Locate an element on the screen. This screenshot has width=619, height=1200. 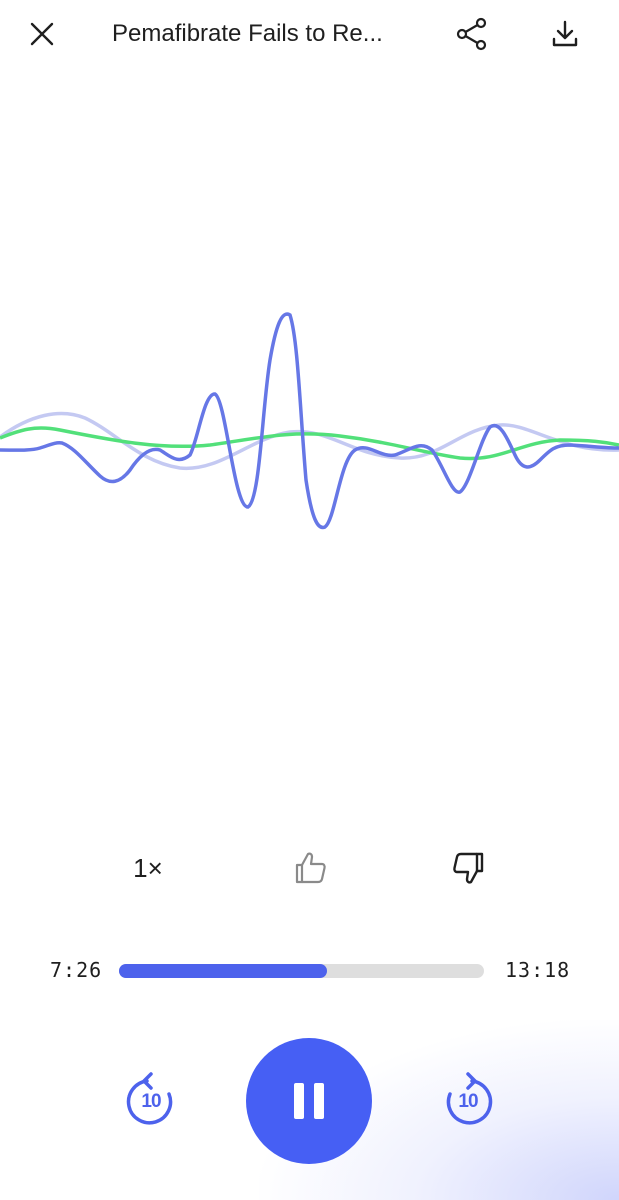
waveform-green-line is located at coordinates (309, 443).